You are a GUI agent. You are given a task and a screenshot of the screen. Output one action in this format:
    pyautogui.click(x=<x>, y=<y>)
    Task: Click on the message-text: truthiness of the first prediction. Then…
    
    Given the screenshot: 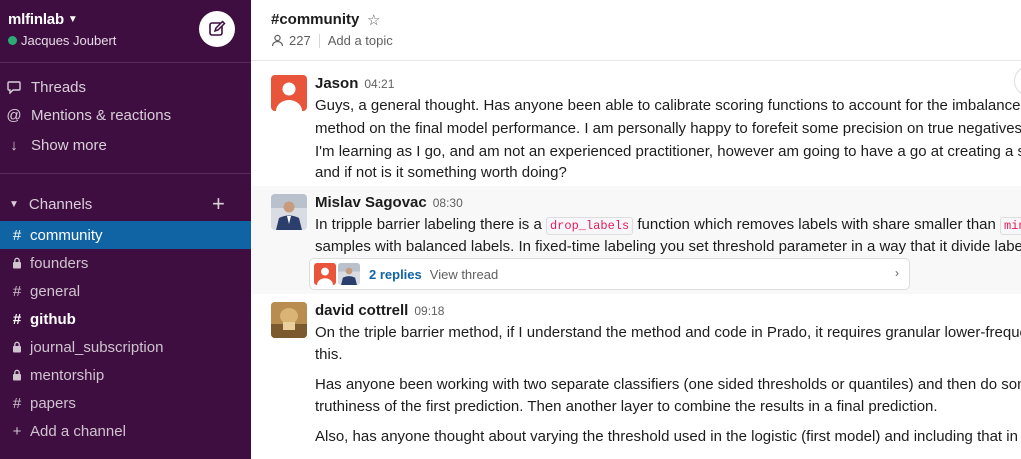 What is the action you would take?
    pyautogui.click(x=626, y=406)
    